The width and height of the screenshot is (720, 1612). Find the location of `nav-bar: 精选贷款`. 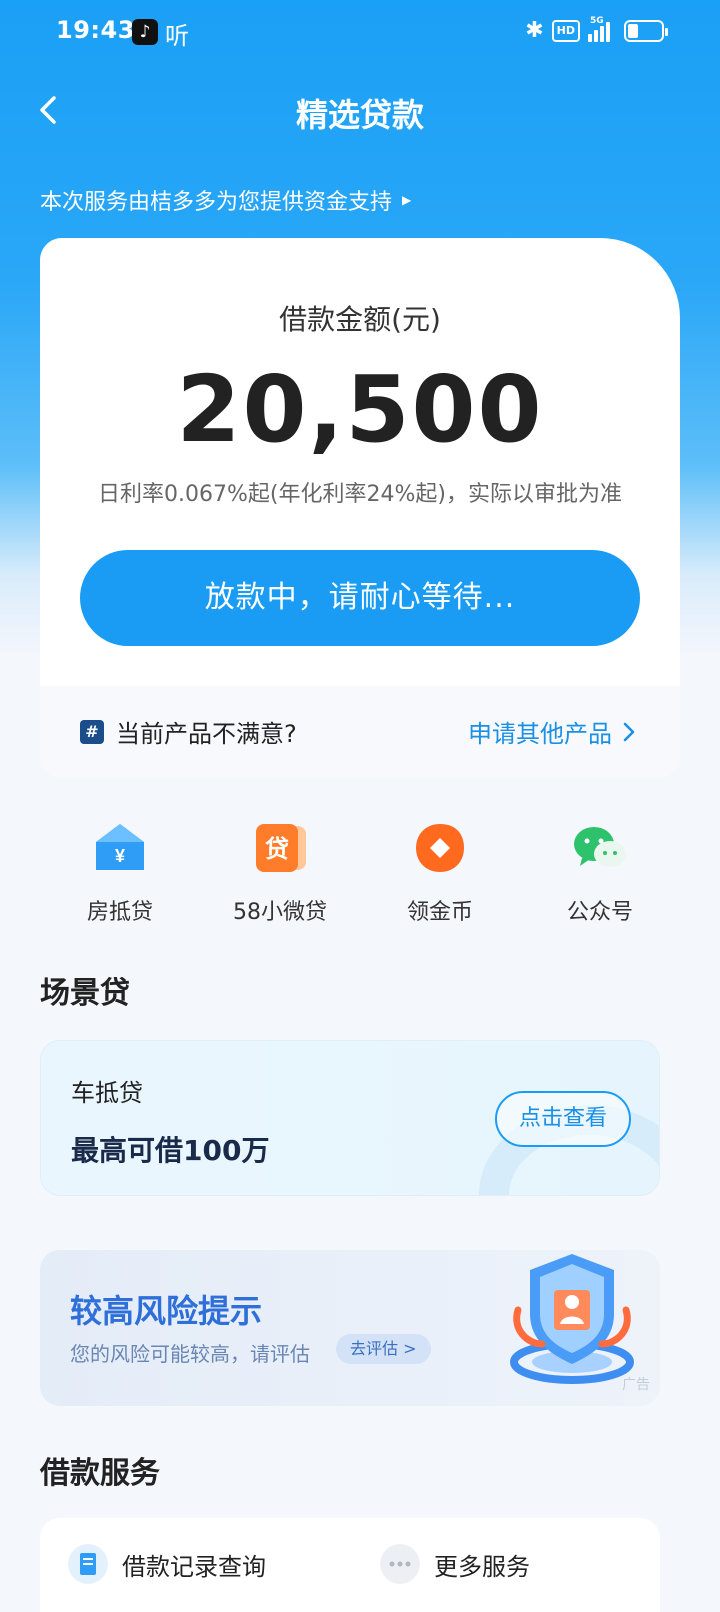

nav-bar: 精选贷款 is located at coordinates (360, 110).